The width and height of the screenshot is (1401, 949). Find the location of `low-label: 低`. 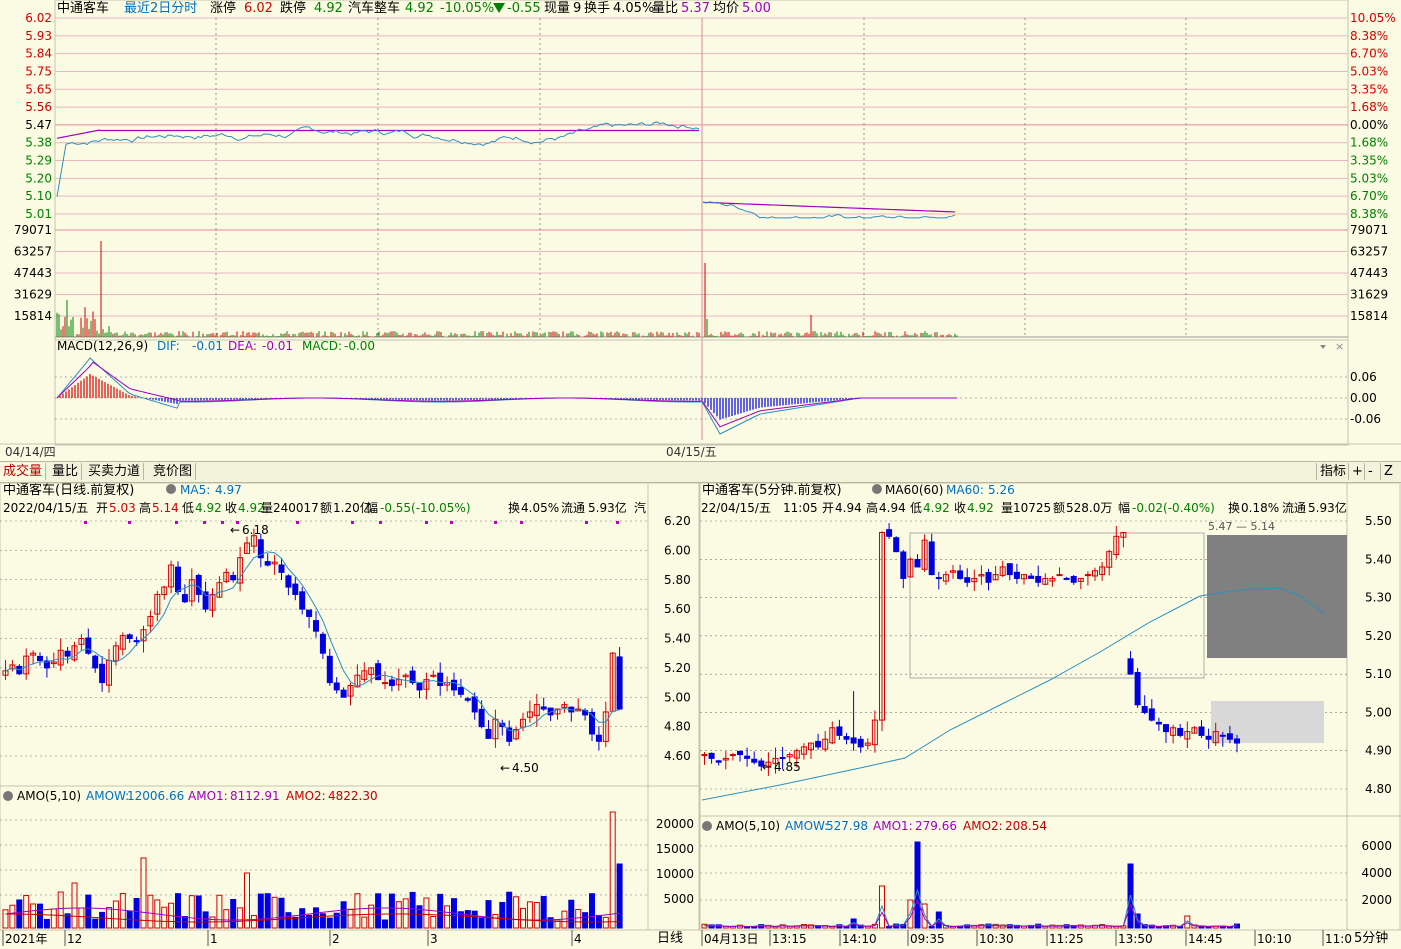

low-label: 低 is located at coordinates (188, 508).